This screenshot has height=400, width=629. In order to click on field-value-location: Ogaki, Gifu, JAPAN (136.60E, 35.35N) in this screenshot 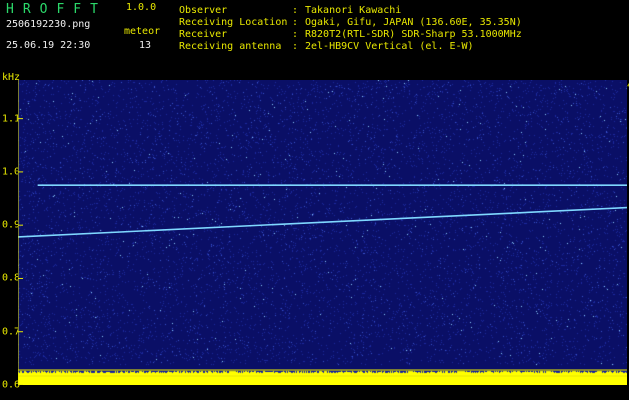, I will do `click(413, 22)`.